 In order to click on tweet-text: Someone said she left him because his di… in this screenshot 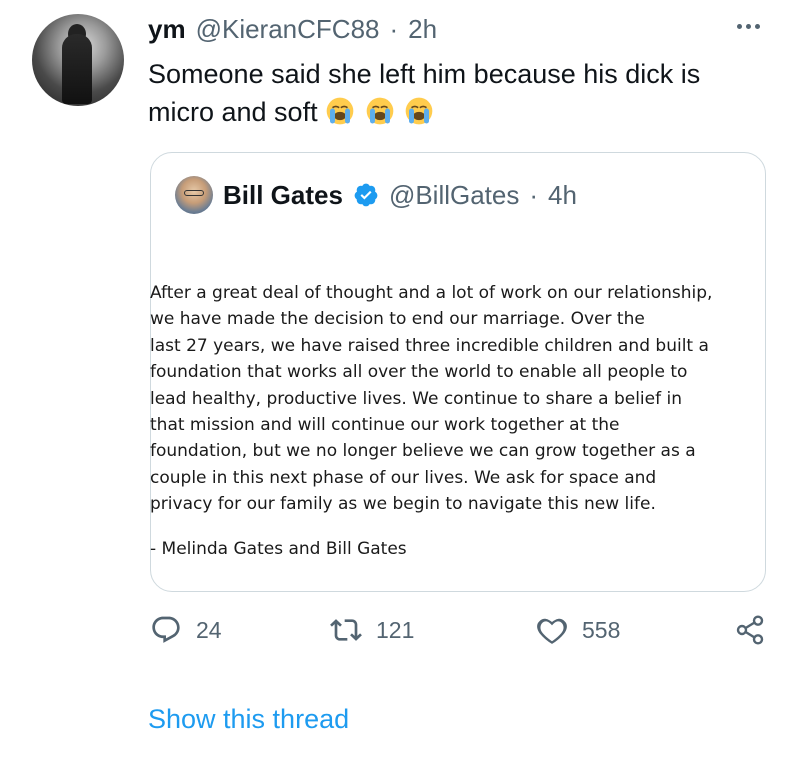, I will do `click(458, 93)`.